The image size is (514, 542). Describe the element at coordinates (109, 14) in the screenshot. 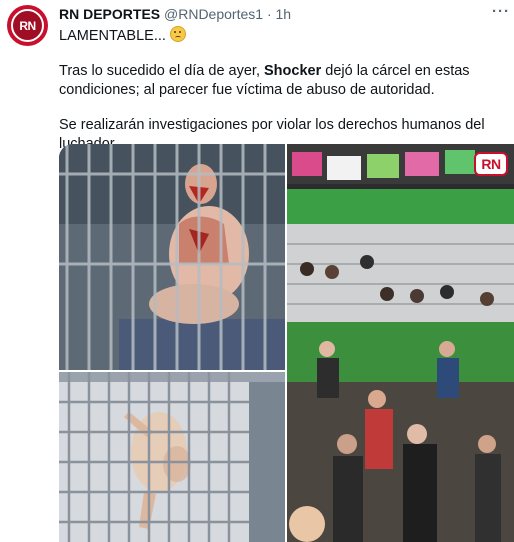

I see `display-name: RN DEPORTES` at that location.